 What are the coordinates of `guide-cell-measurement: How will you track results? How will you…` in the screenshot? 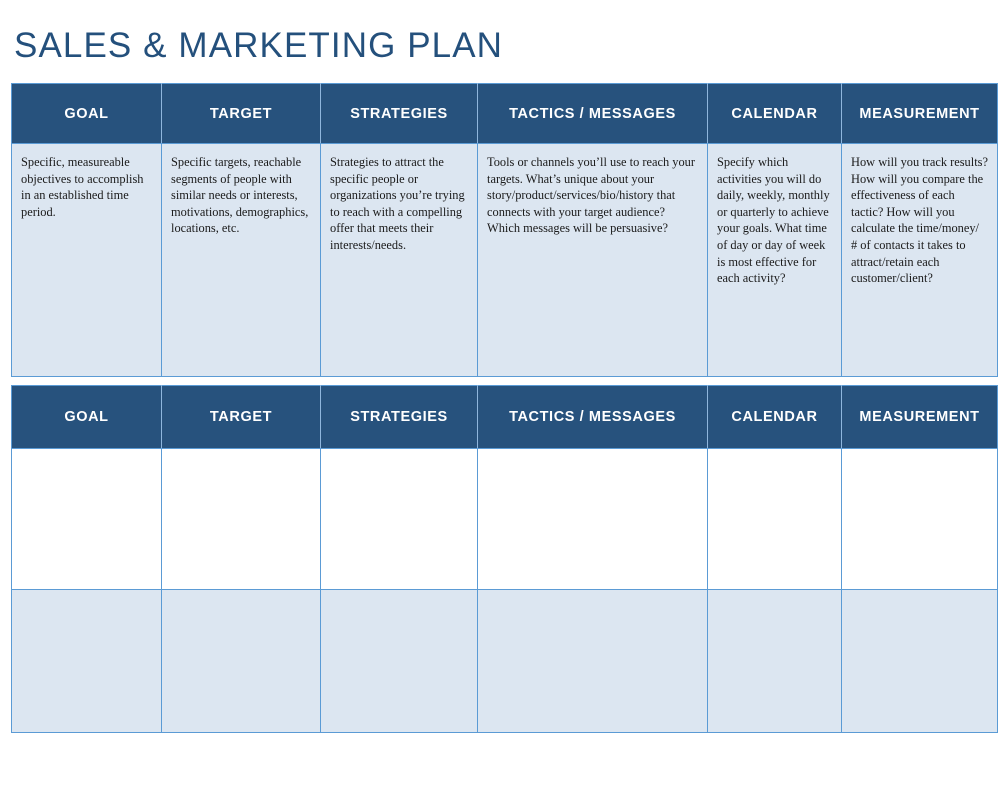 It's located at (919, 260).